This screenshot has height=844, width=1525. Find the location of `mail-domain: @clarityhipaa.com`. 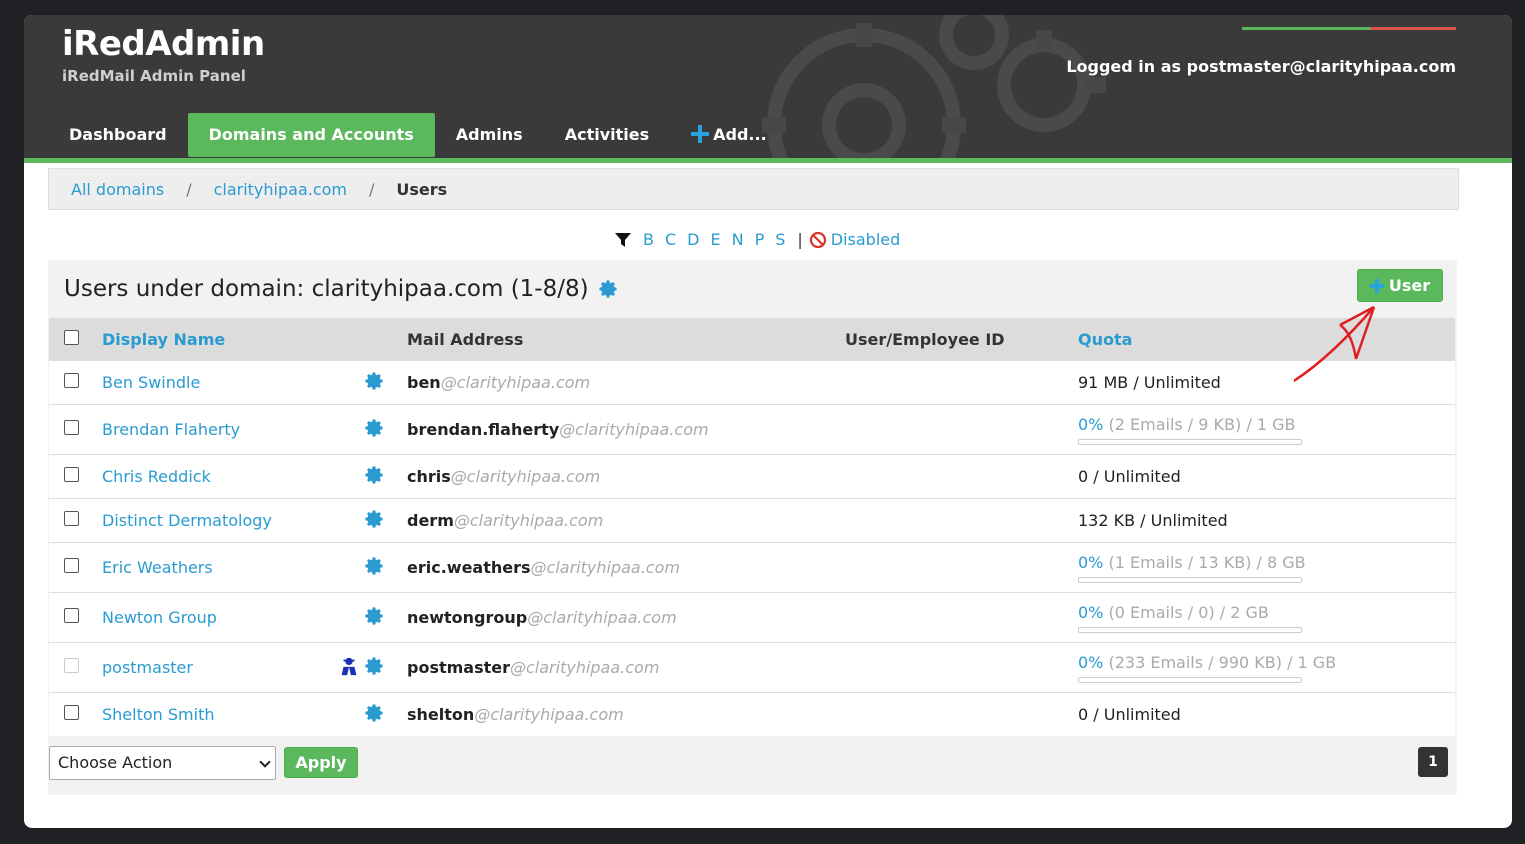

mail-domain: @clarityhipaa.com is located at coordinates (605, 567).